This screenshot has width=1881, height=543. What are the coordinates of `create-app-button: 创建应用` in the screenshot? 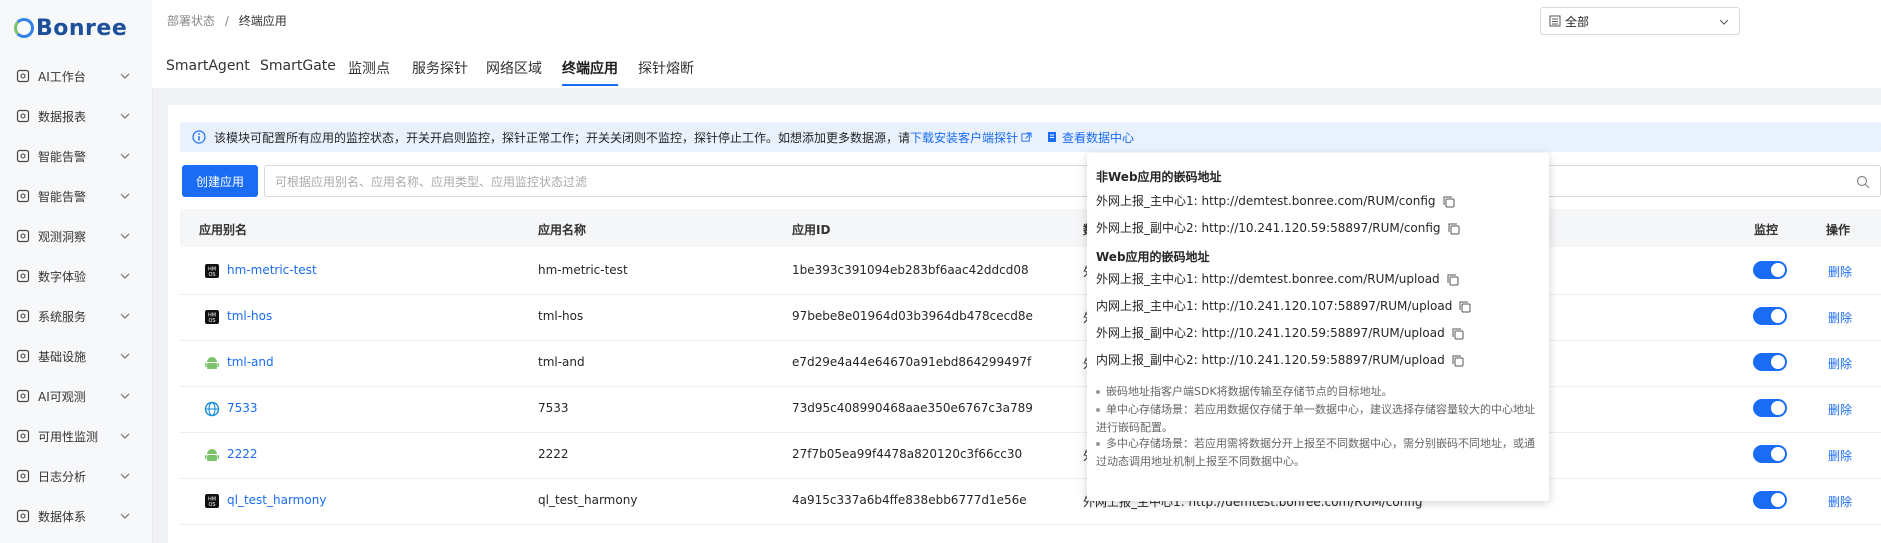 It's located at (220, 181).